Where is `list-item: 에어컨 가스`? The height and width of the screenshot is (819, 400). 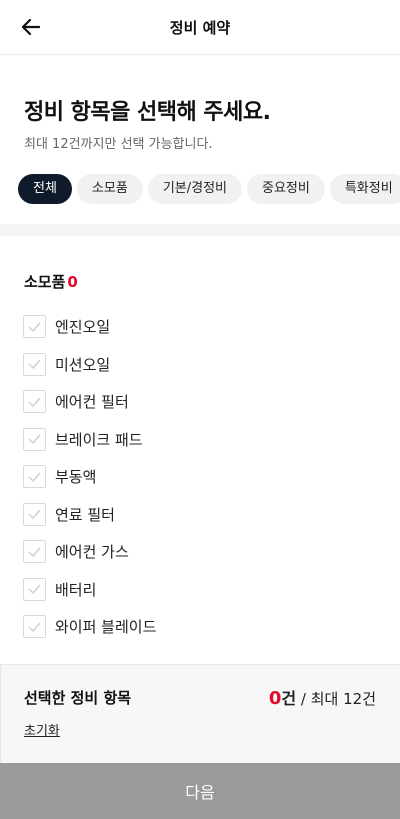
list-item: 에어컨 가스 is located at coordinates (203, 552).